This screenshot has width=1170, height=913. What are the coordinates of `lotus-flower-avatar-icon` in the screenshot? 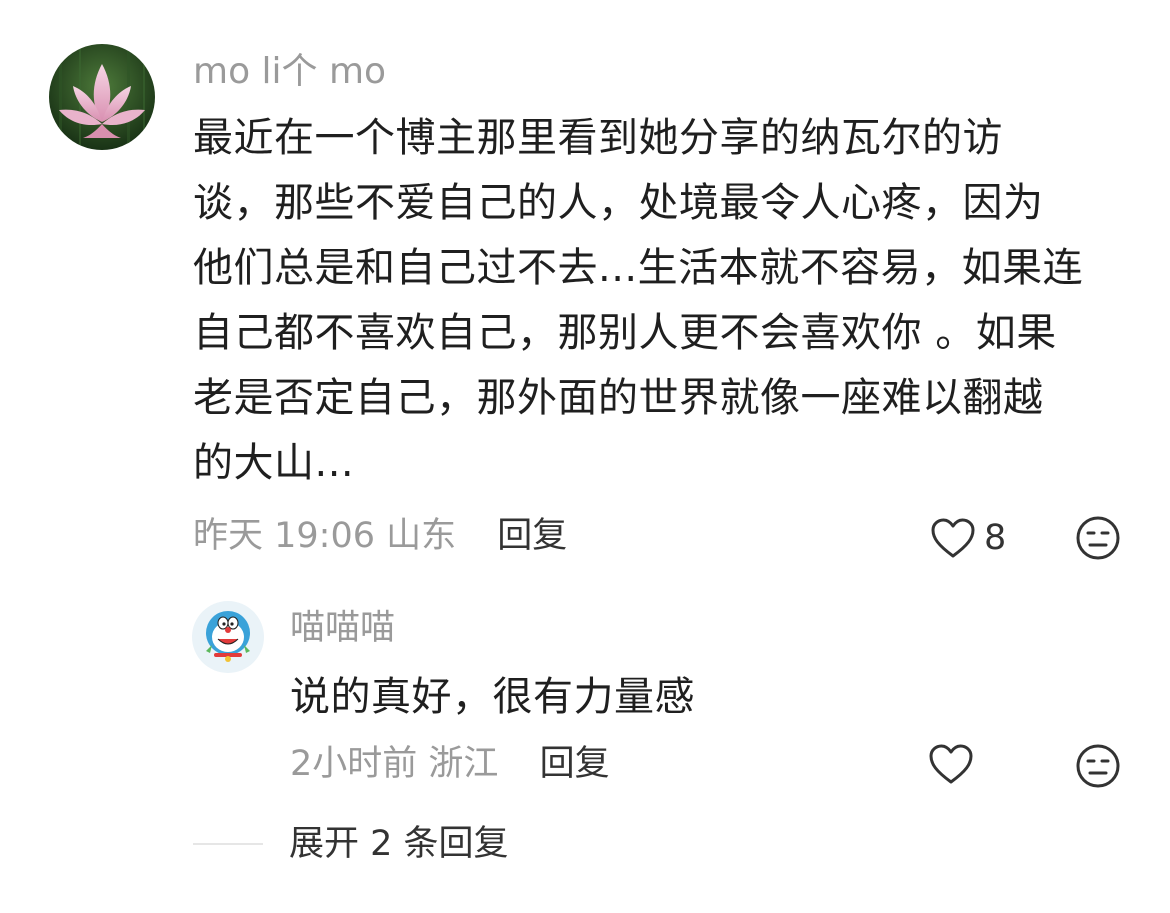 It's located at (102, 97).